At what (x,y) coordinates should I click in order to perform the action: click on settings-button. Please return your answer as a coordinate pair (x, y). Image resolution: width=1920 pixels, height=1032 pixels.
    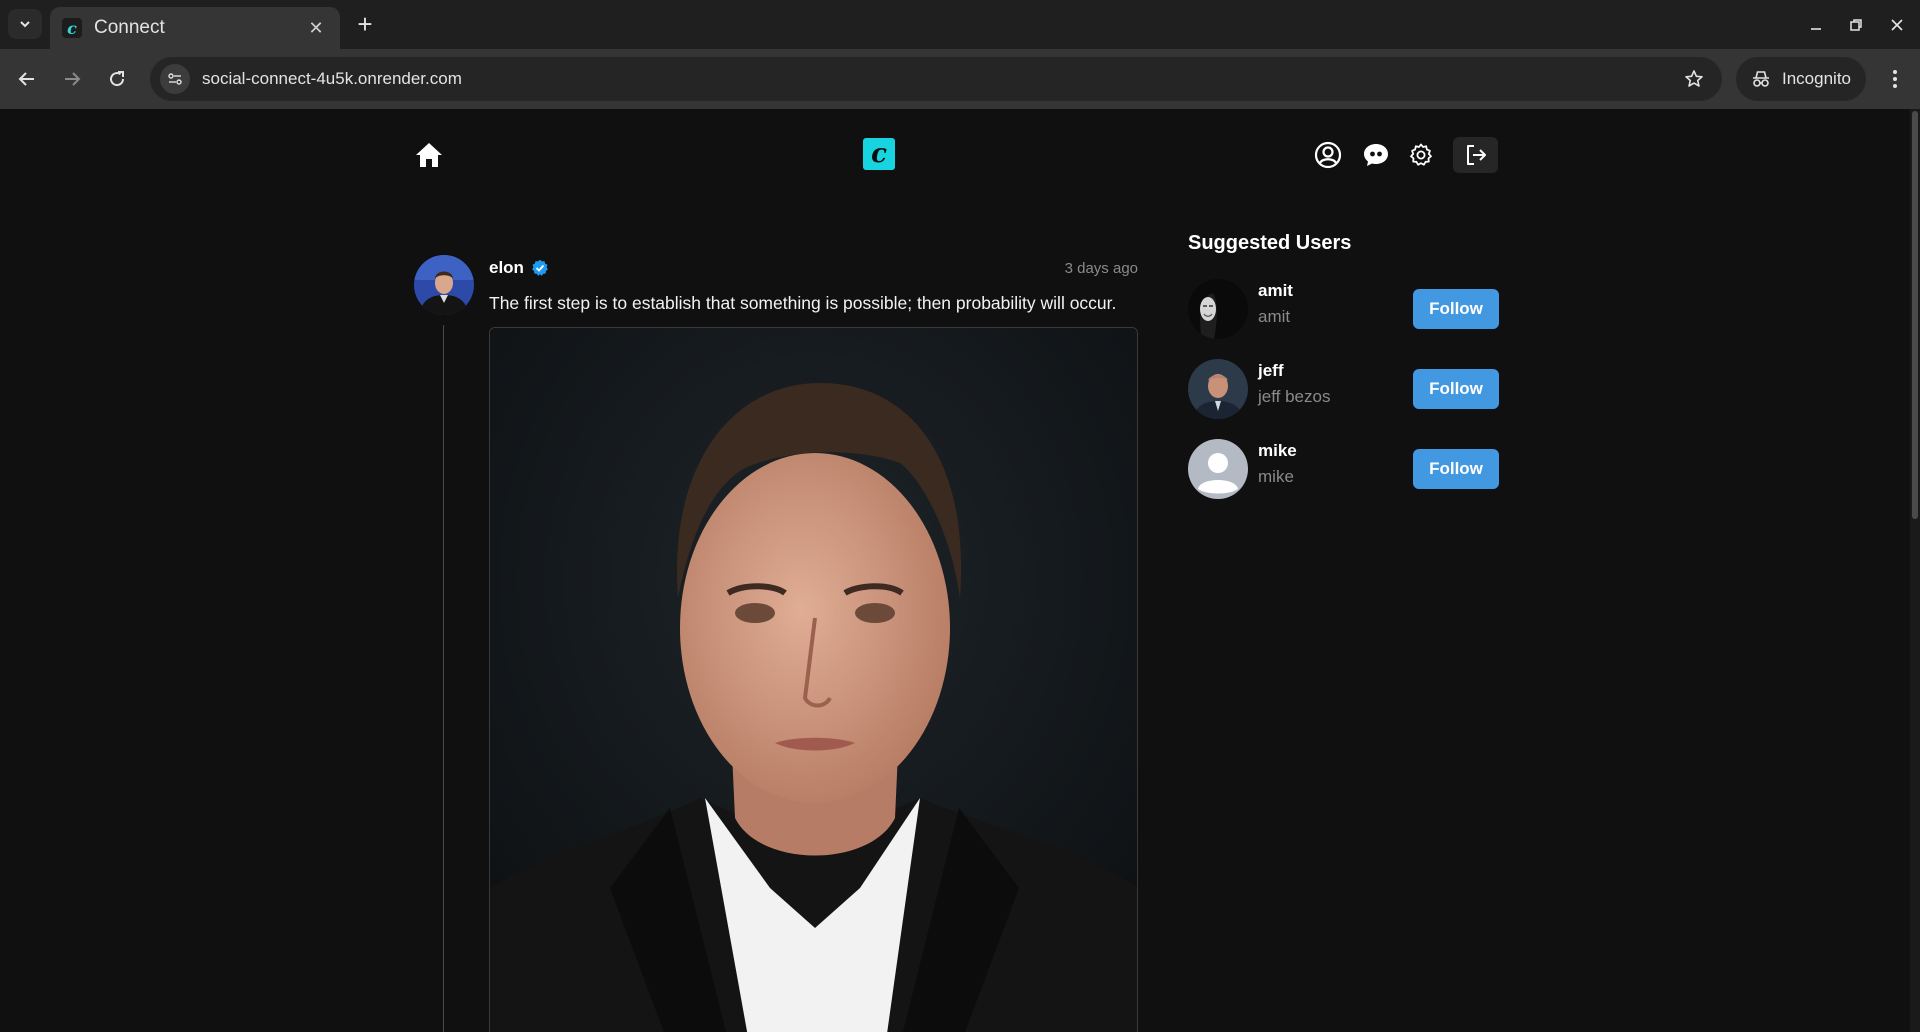
    Looking at the image, I should click on (1421, 155).